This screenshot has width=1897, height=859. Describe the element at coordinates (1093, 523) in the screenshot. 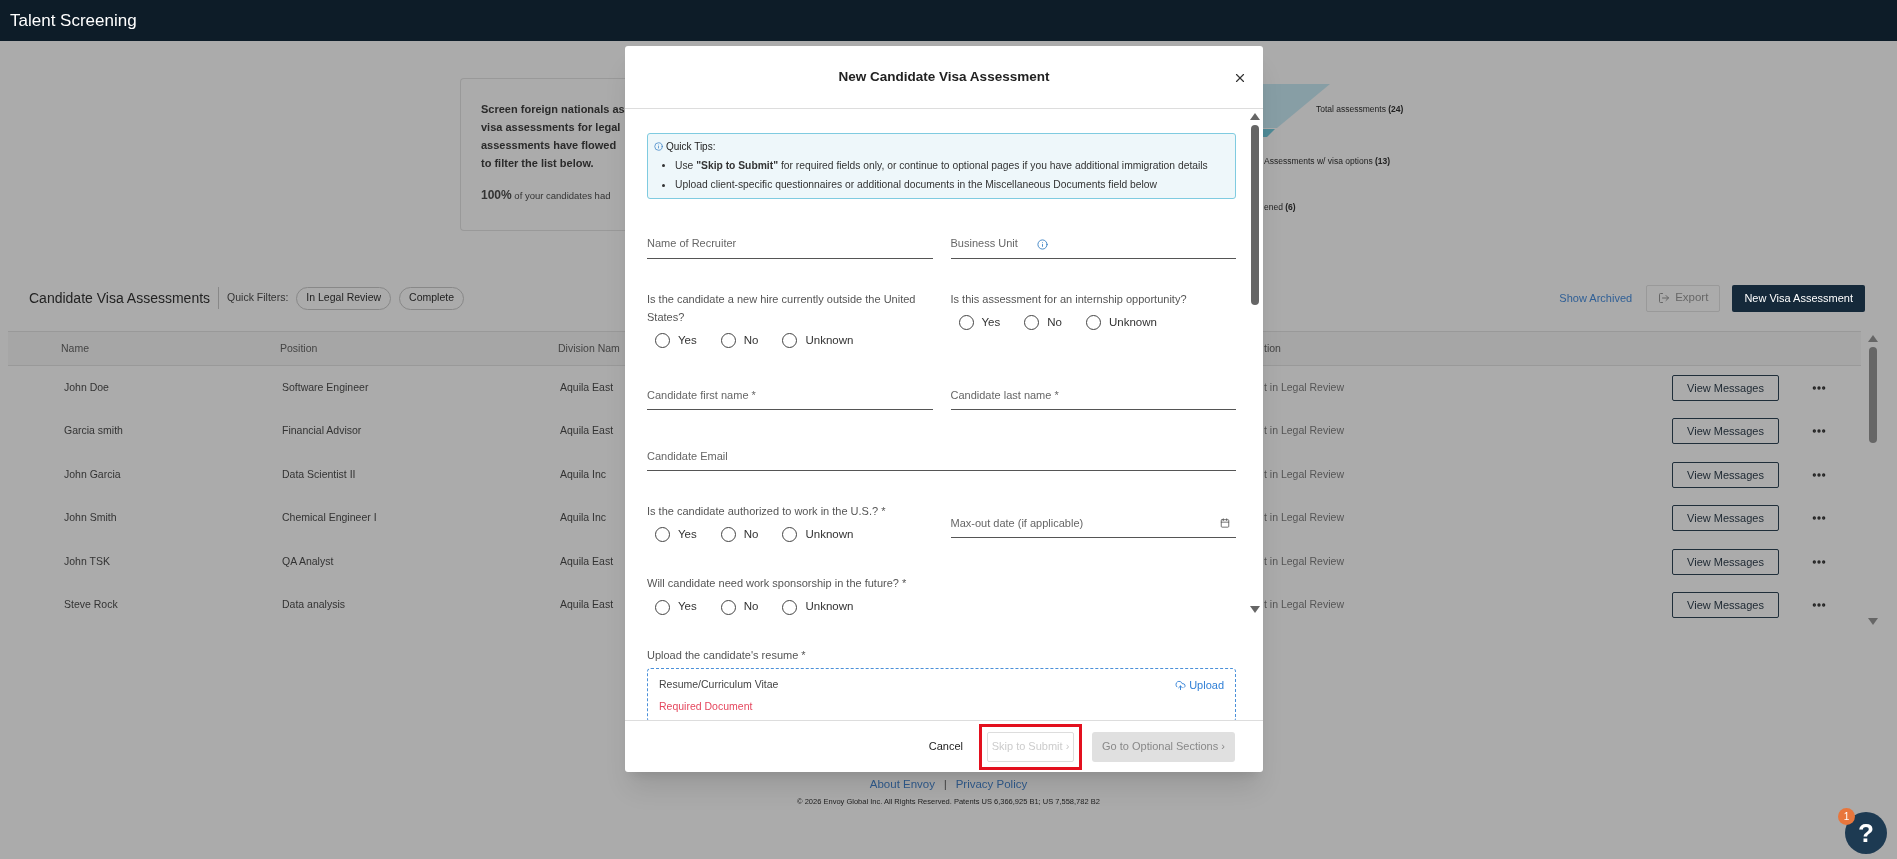

I see `date-field: Max-out date (if applicable)` at that location.